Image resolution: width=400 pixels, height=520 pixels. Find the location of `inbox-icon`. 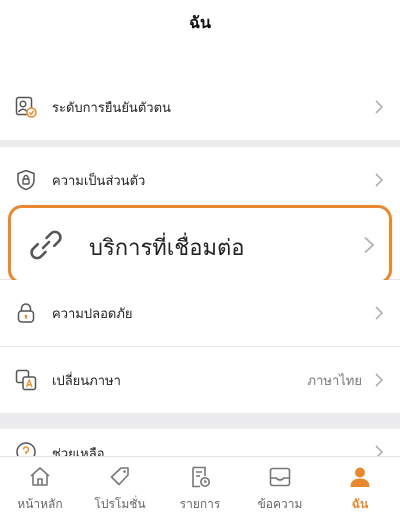

inbox-icon is located at coordinates (280, 477).